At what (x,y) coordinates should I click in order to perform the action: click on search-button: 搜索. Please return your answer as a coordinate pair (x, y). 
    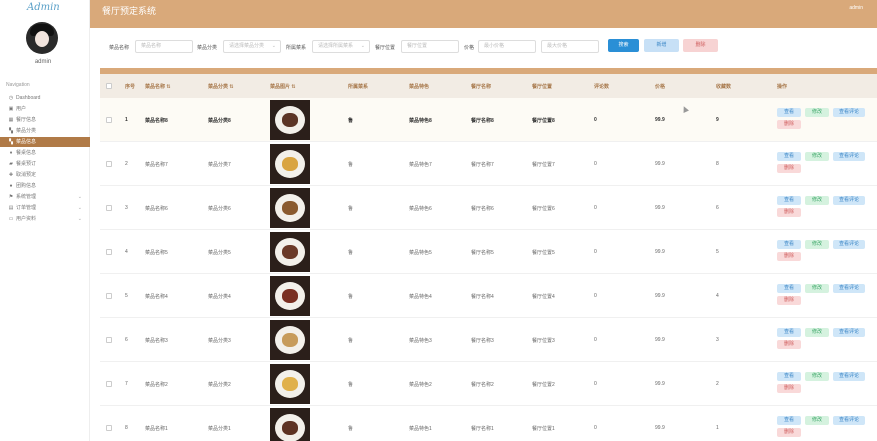
    Looking at the image, I should click on (623, 45).